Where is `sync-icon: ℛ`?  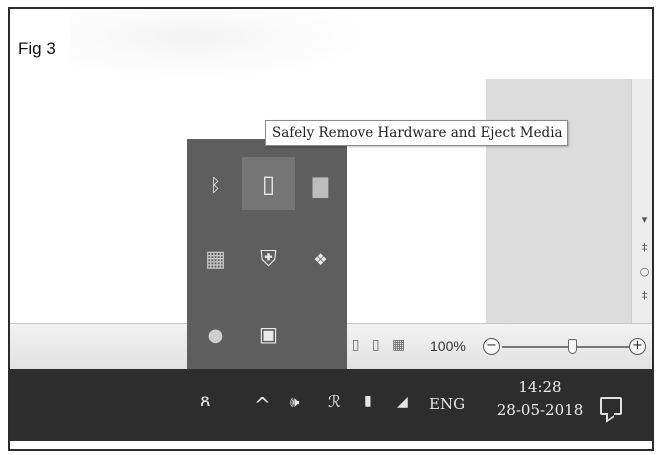 sync-icon: ℛ is located at coordinates (334, 401).